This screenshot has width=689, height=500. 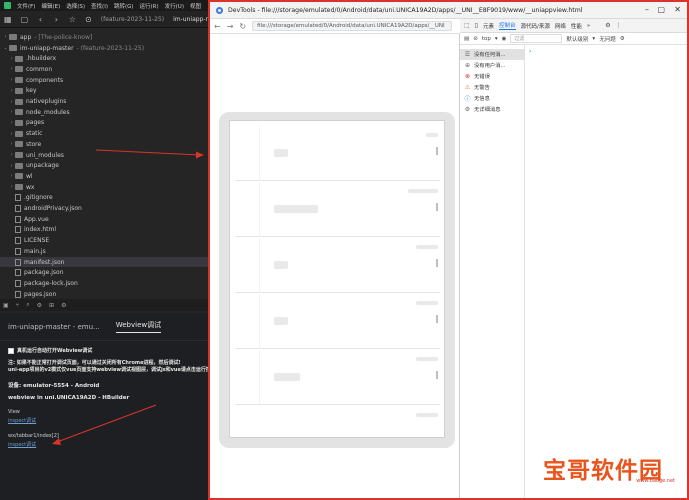 I want to click on tree-folder: › key, so click(x=104, y=91).